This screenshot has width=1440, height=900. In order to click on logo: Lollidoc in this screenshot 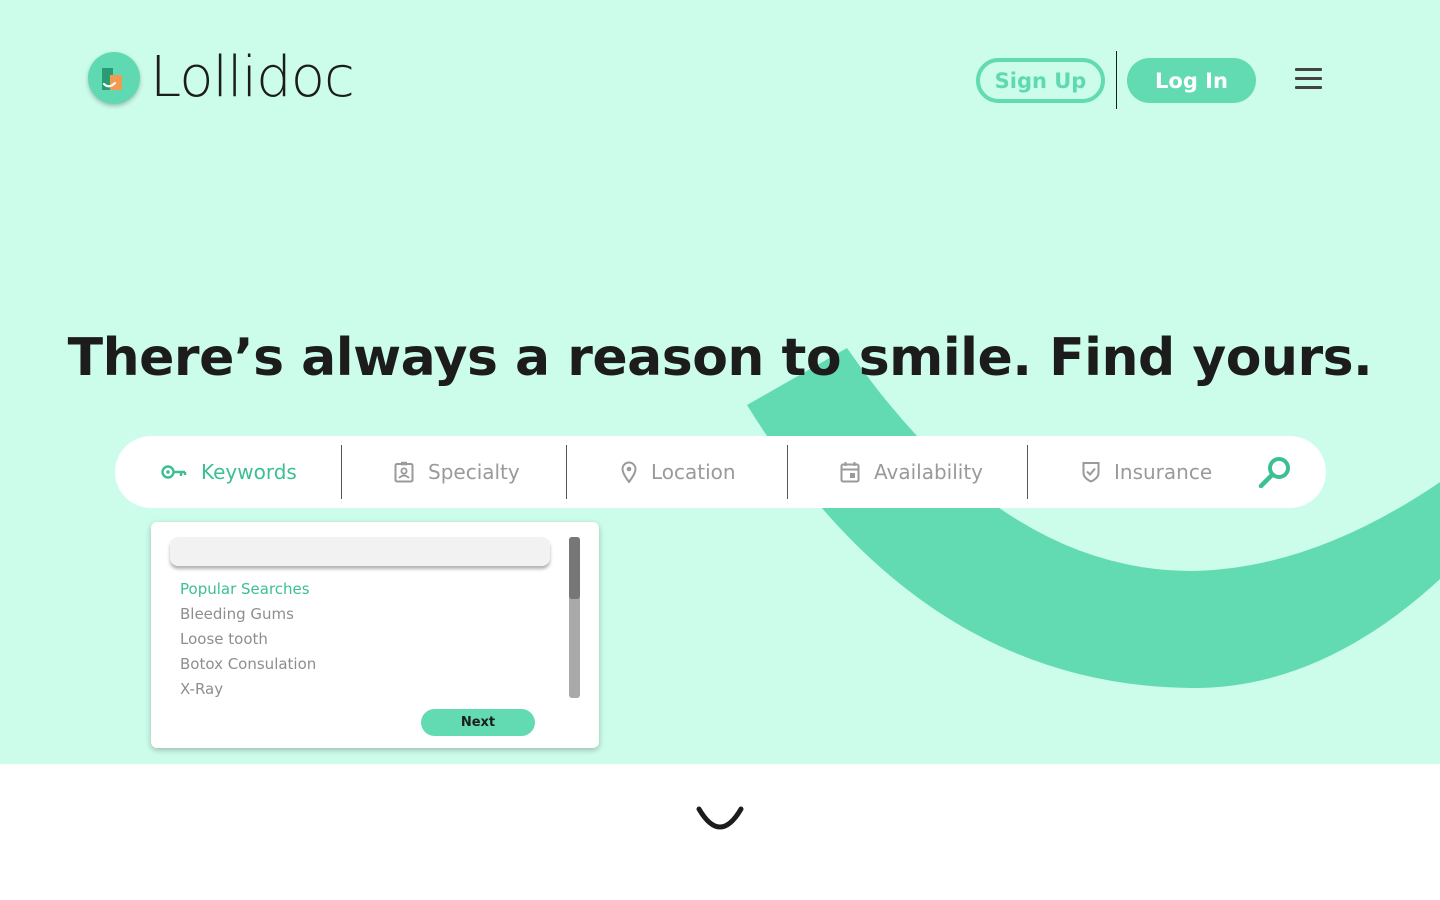, I will do `click(221, 77)`.